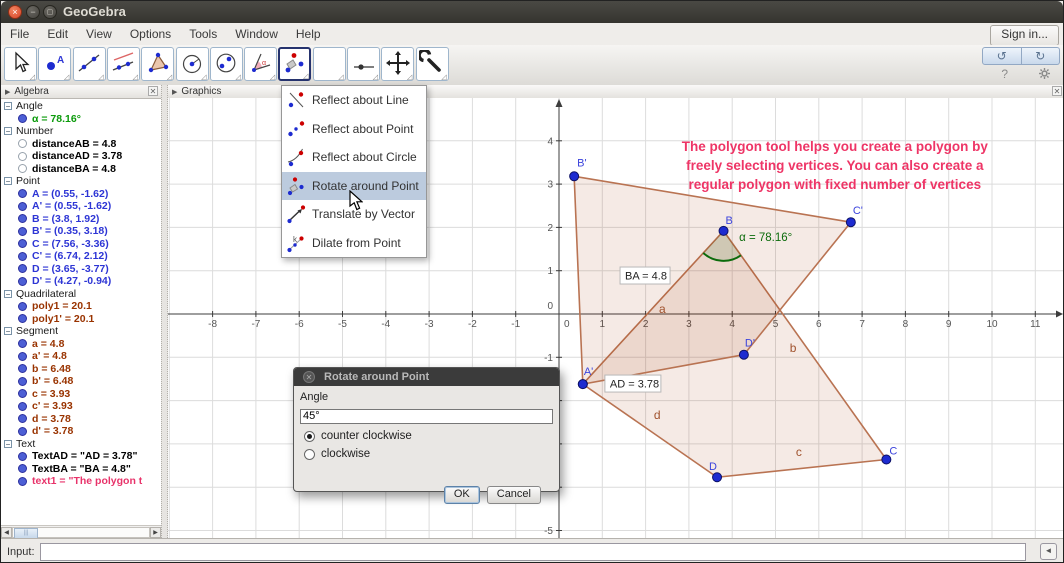  I want to click on algebra-category-text: − Text, so click(81, 444).